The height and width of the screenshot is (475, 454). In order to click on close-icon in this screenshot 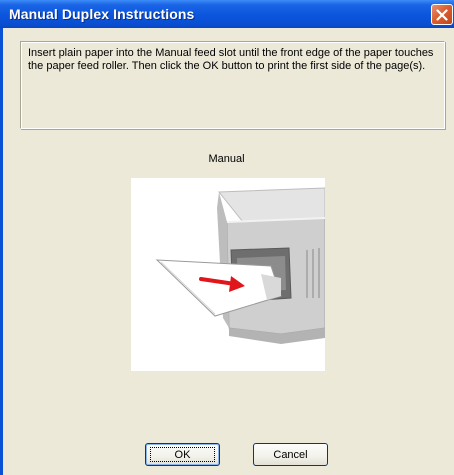, I will do `click(442, 15)`.